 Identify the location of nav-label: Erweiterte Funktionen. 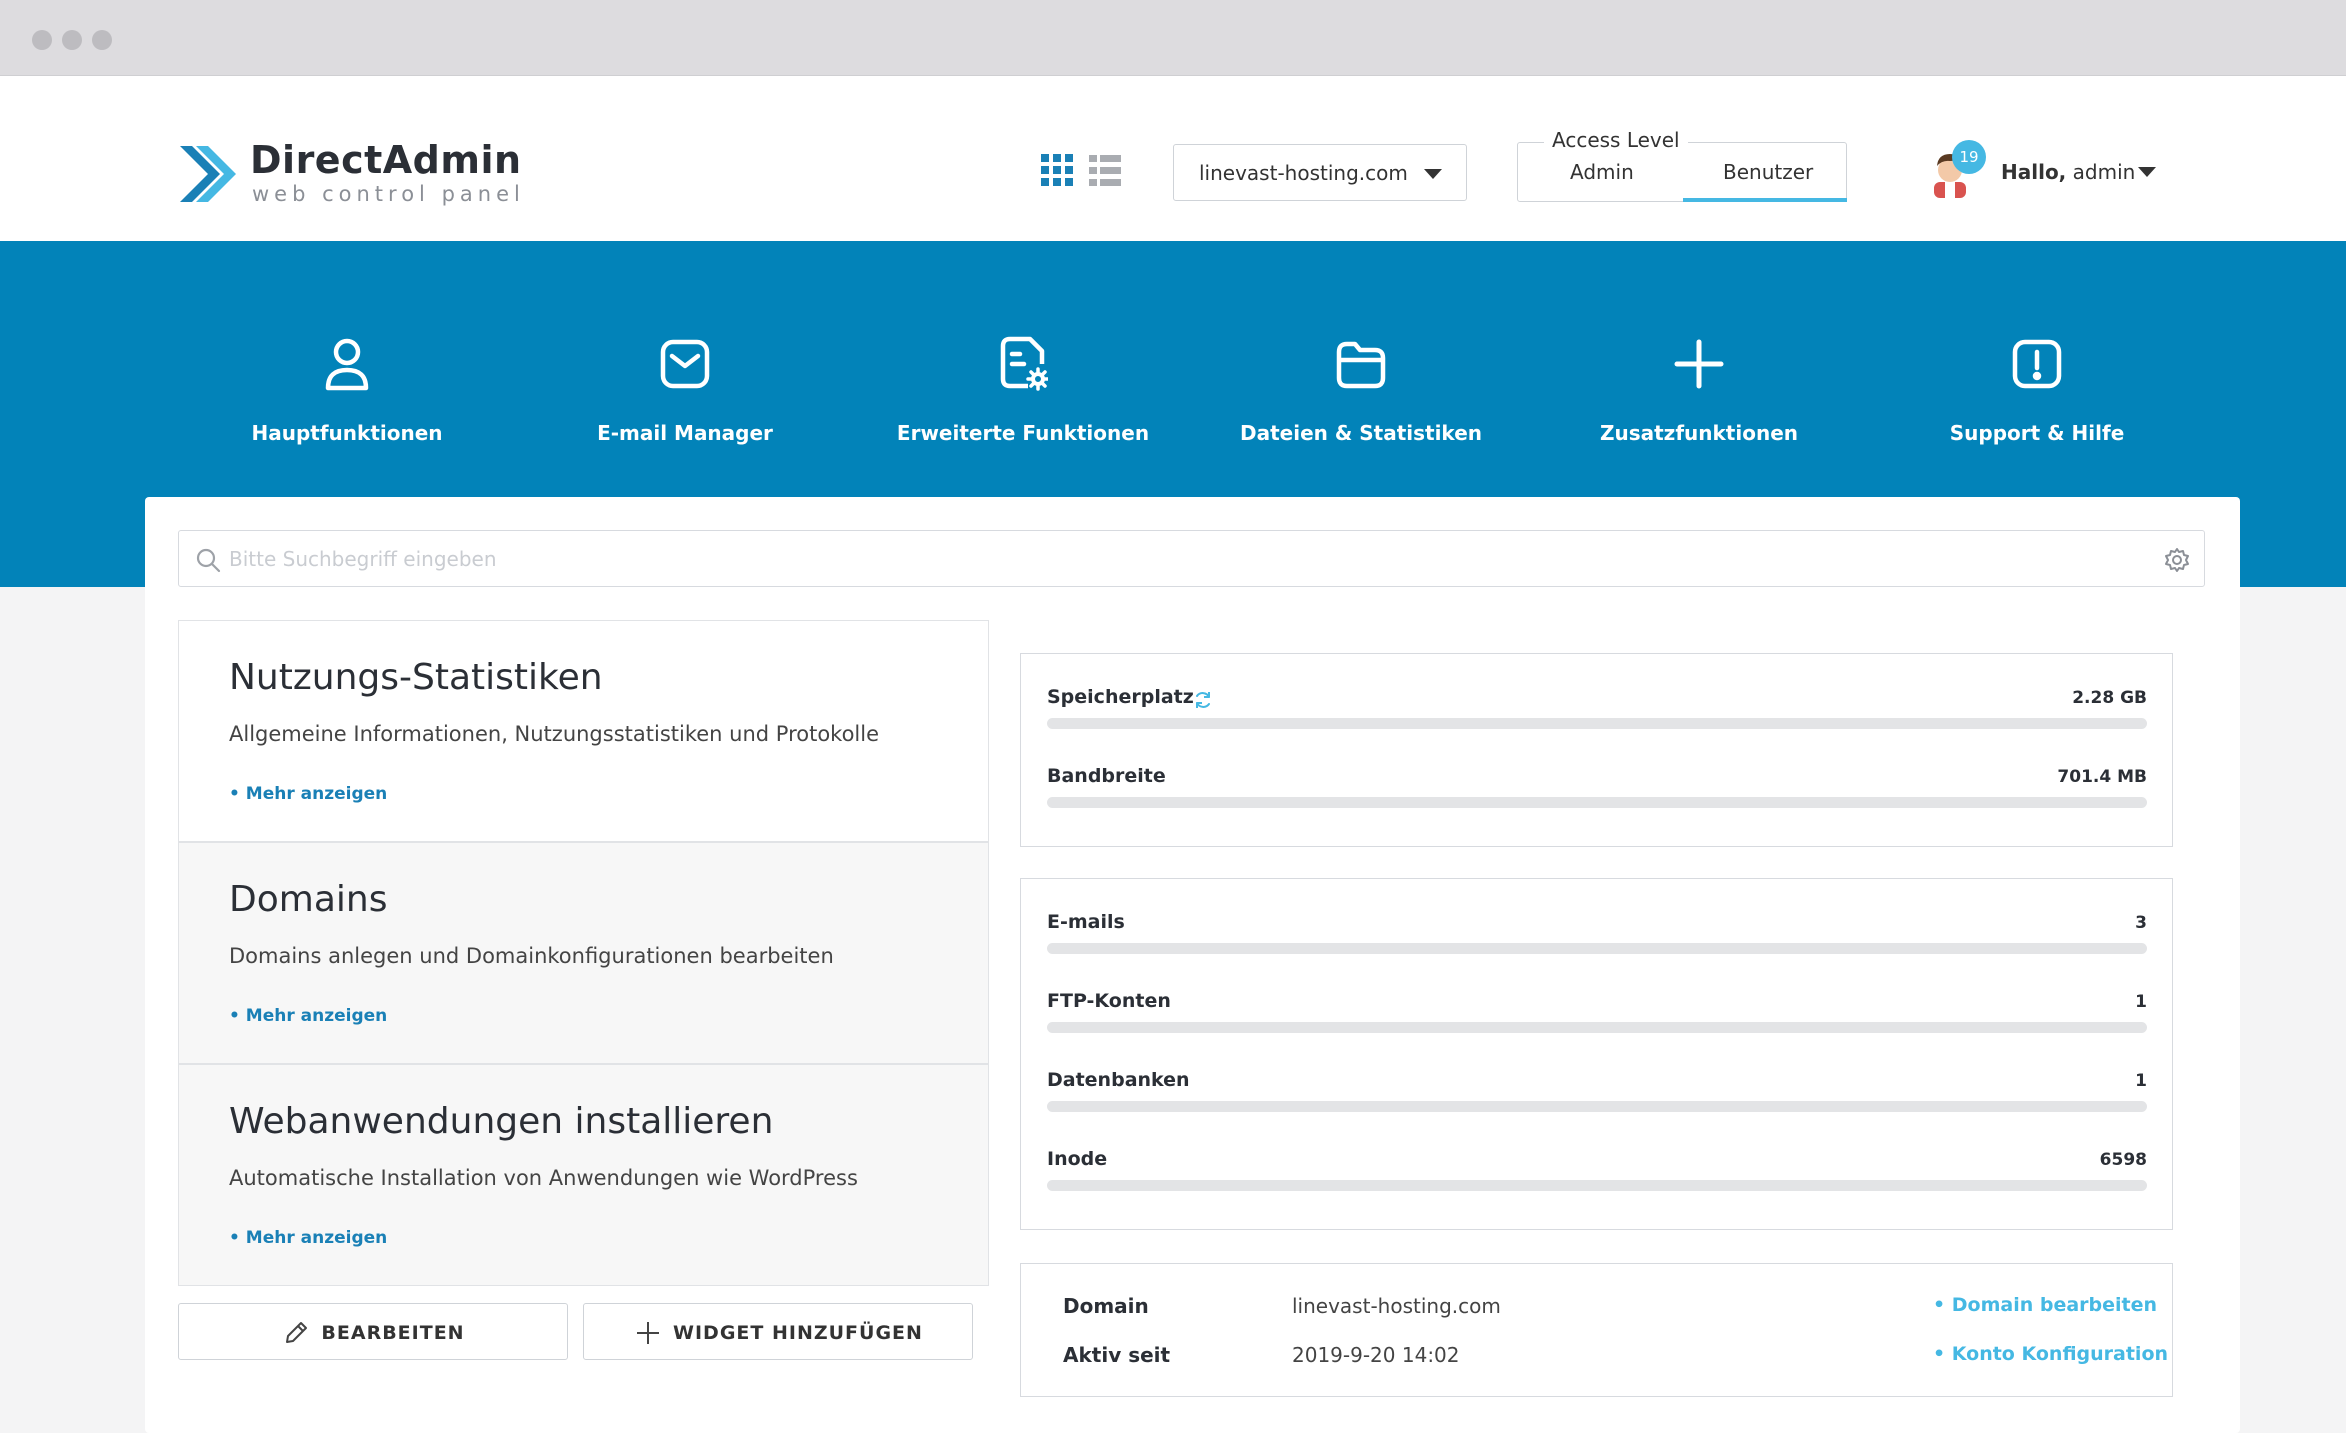
(1023, 433).